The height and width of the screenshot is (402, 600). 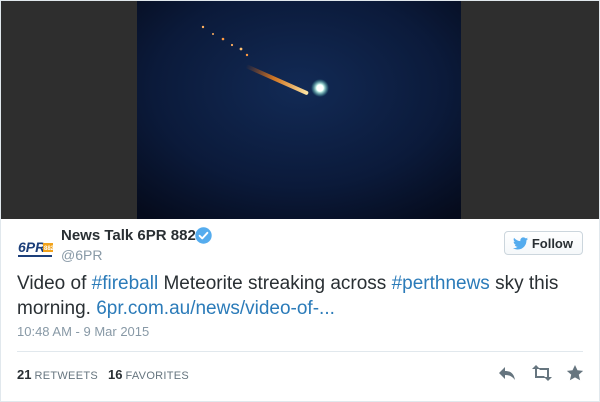 I want to click on tweet-actions, so click(x=541, y=373).